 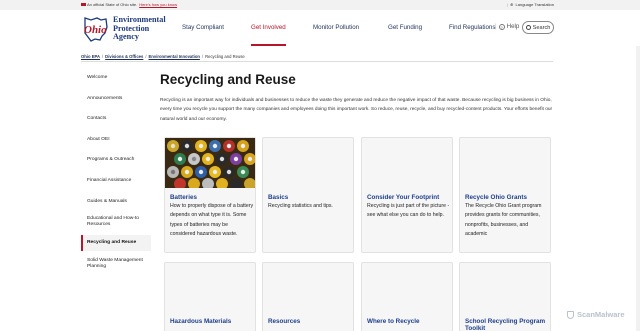 I want to click on card-hazardous-materials-title: Hazardous Materials, so click(x=200, y=321).